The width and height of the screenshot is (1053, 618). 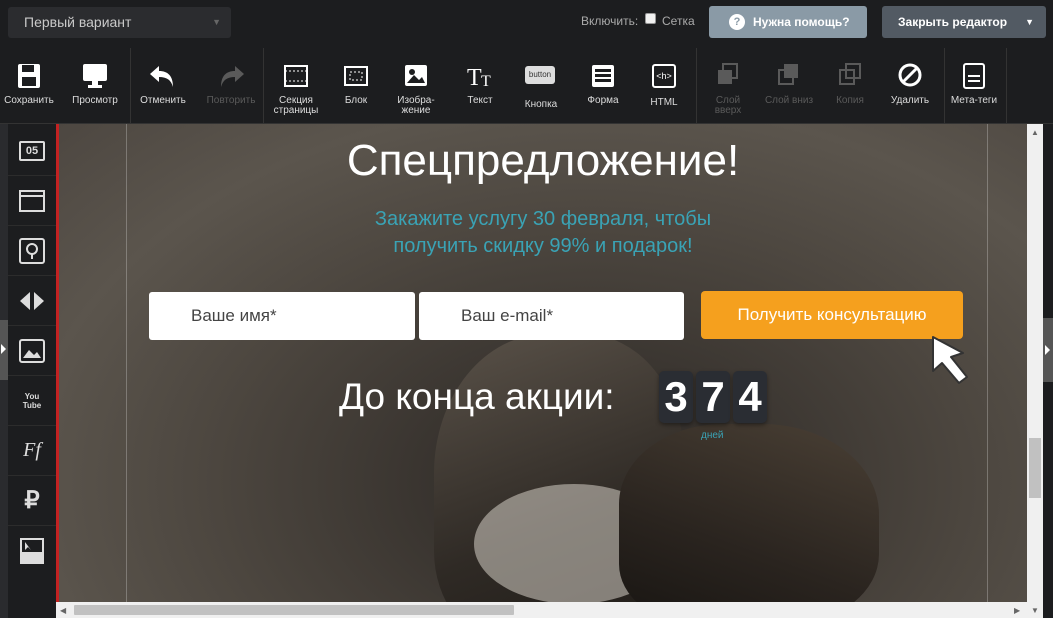 I want to click on section-label: Секция страницы, so click(x=296, y=105).